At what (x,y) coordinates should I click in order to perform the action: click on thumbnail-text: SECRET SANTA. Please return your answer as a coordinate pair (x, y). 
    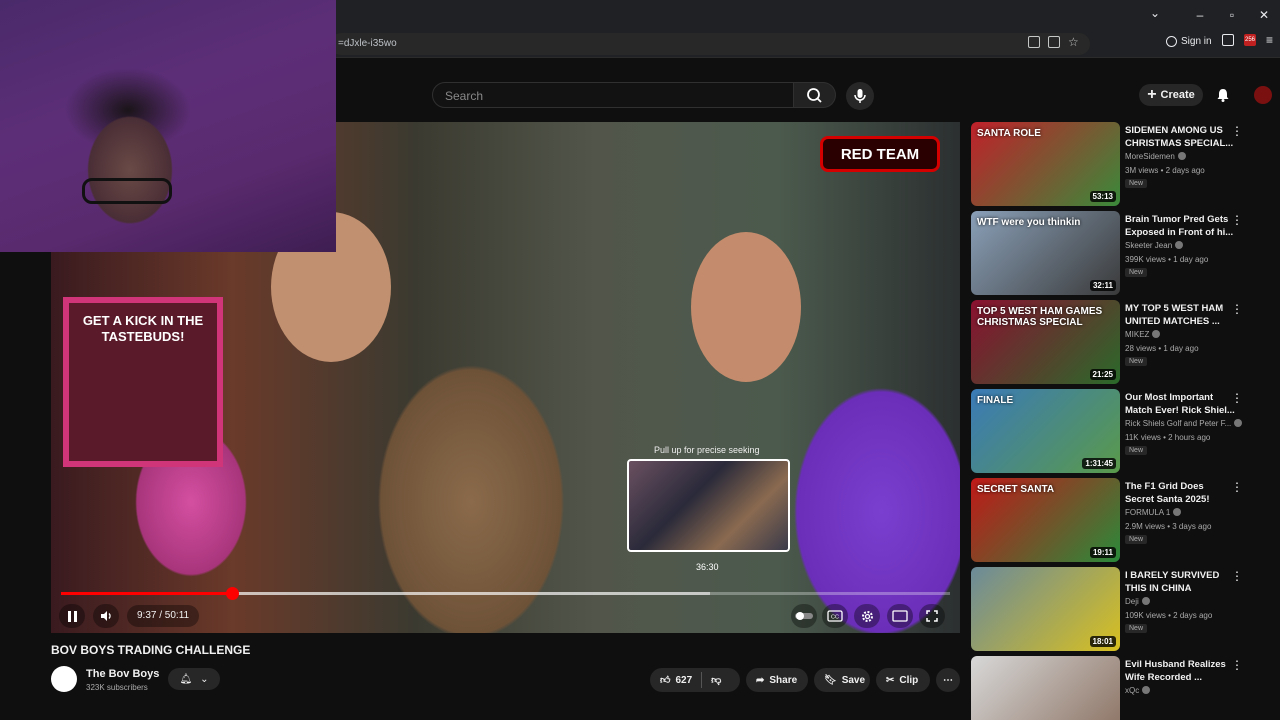
    Looking at the image, I should click on (1016, 489).